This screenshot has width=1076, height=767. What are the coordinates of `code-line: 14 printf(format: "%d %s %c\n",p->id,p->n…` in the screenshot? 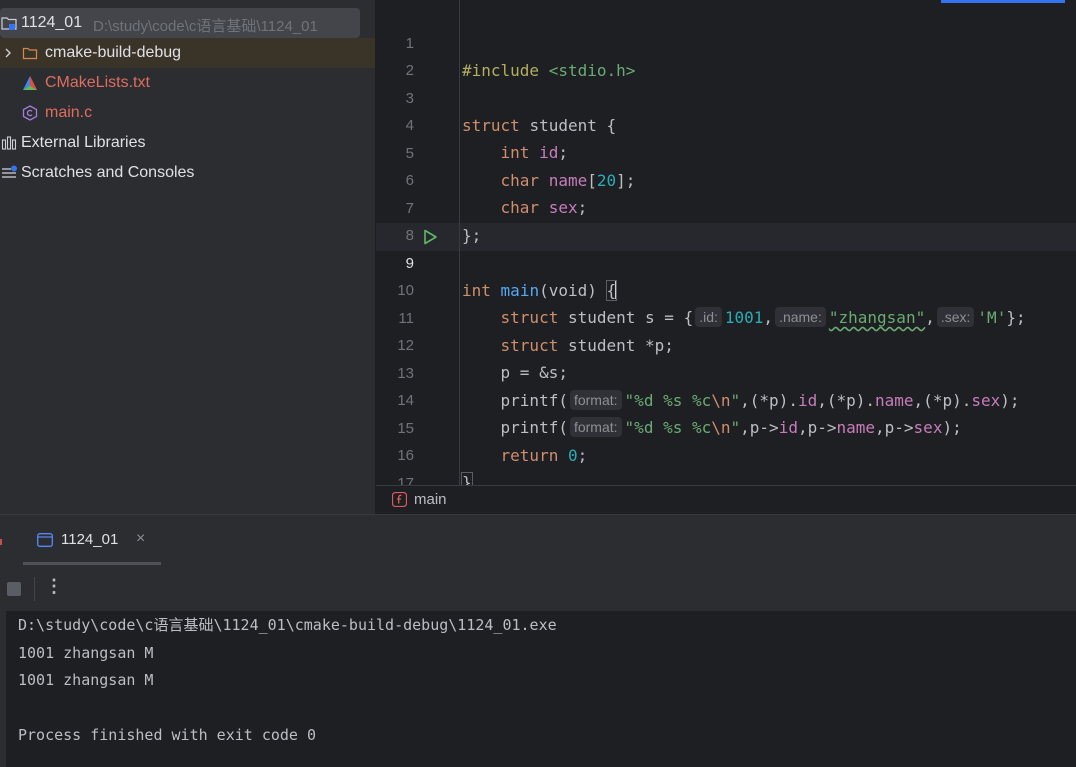 It's located at (726, 398).